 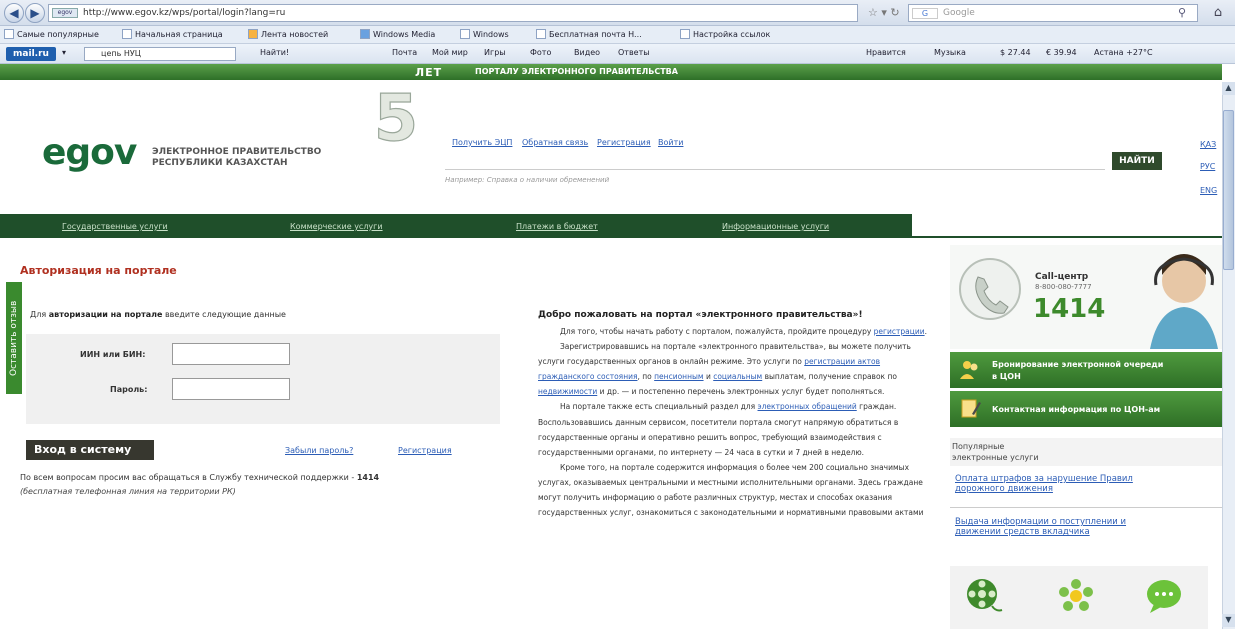 What do you see at coordinates (959, 13) in the screenshot?
I see `browser-search-placeholder: Google` at bounding box center [959, 13].